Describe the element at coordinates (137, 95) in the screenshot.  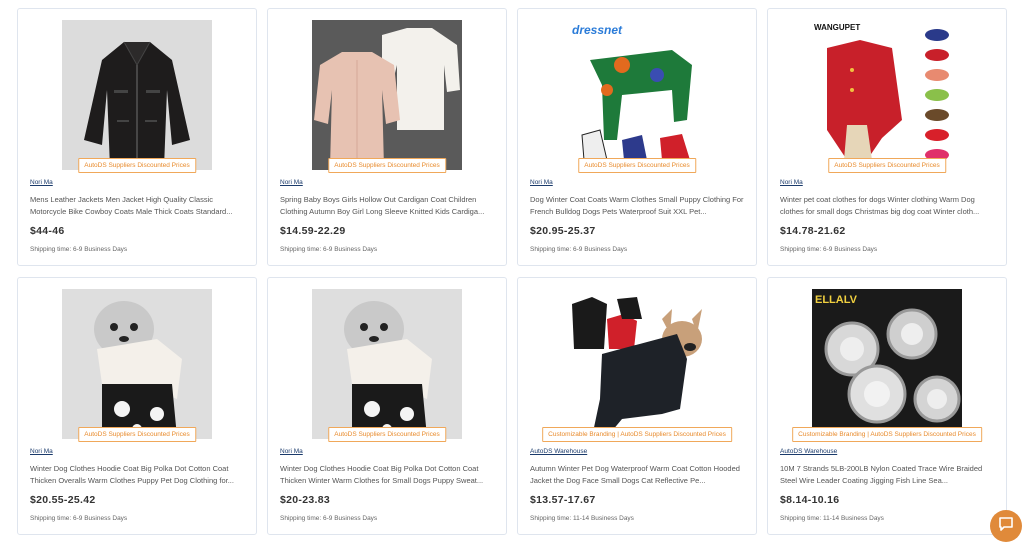
I see `product-image-leather-jacket` at that location.